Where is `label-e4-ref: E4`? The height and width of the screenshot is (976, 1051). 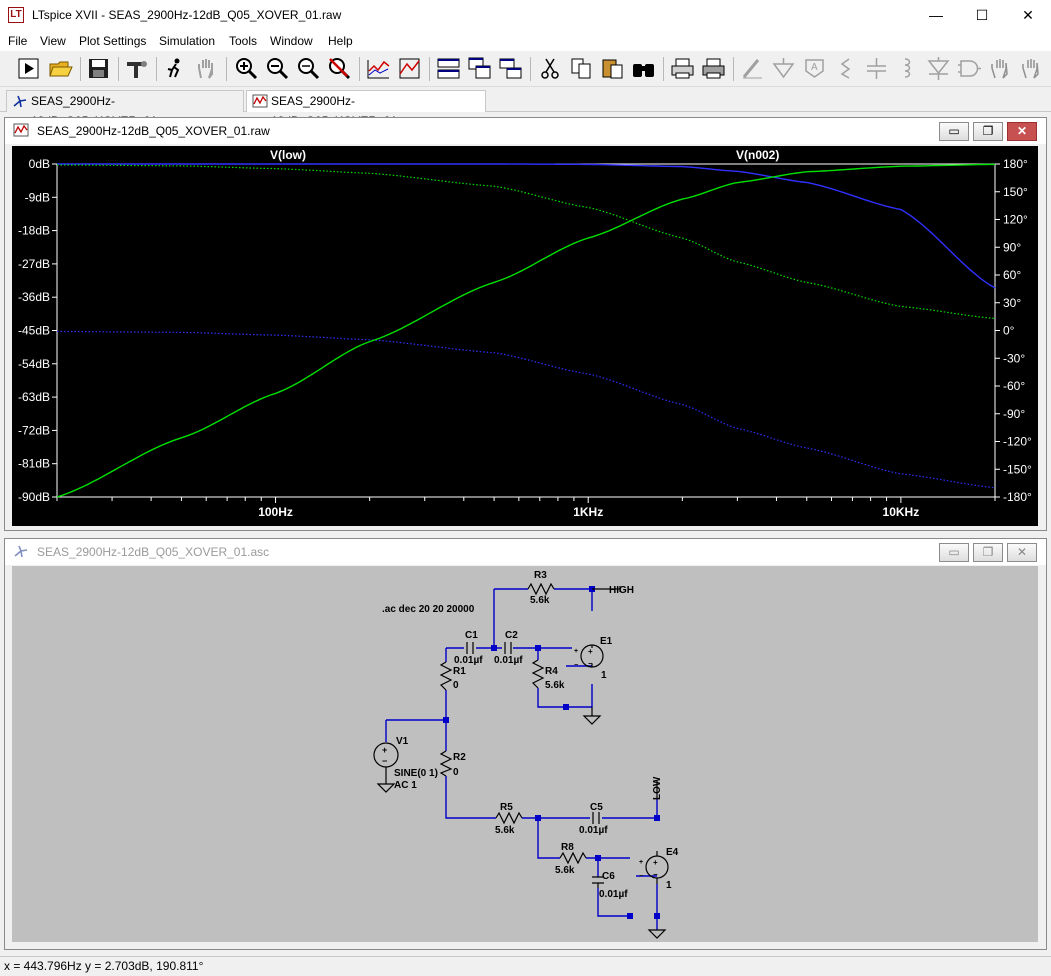 label-e4-ref: E4 is located at coordinates (672, 852).